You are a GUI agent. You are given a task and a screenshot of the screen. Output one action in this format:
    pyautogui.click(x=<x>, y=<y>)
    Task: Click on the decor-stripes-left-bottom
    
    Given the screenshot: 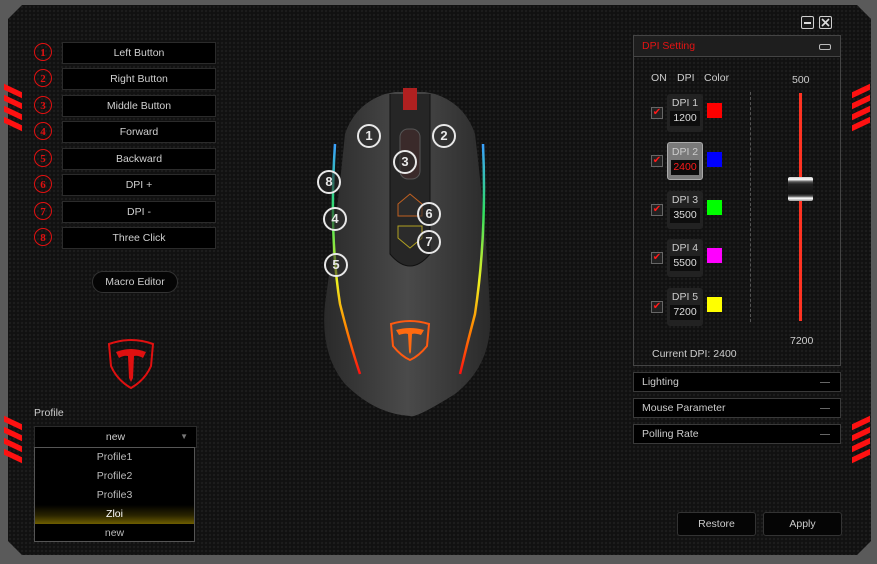 What is the action you would take?
    pyautogui.click(x=14, y=441)
    